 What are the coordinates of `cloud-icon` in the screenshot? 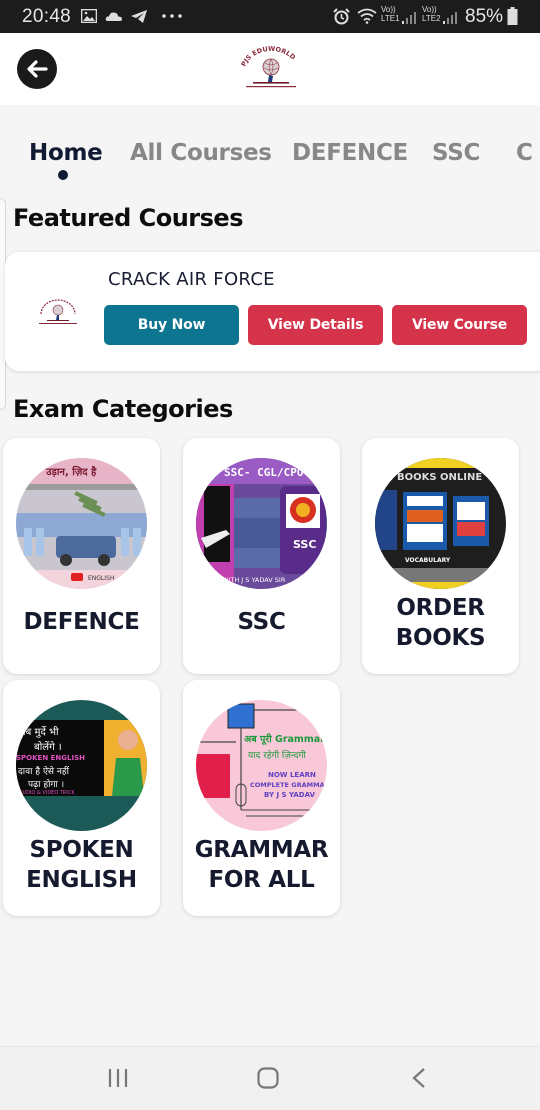 It's located at (113, 16).